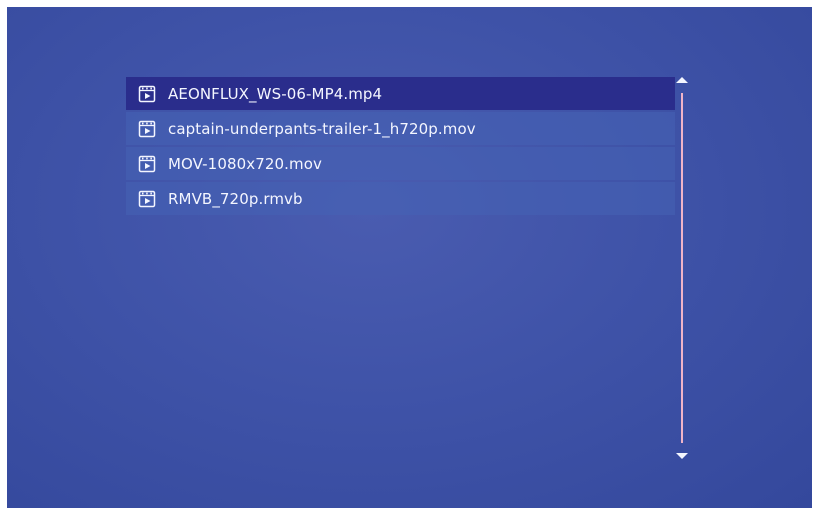  I want to click on triangle-up-icon, so click(682, 80).